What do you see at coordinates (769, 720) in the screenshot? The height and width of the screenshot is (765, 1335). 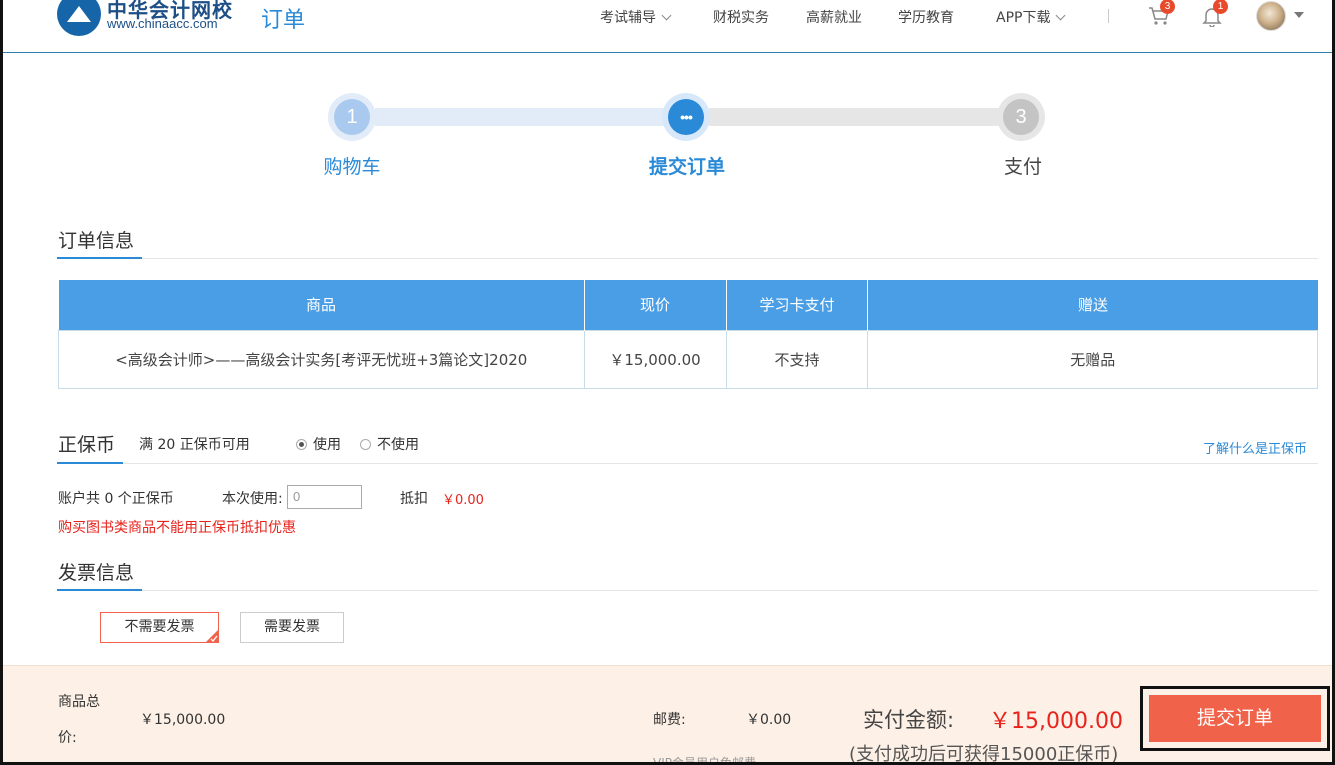 I see `postage-value: ￥0.00` at bounding box center [769, 720].